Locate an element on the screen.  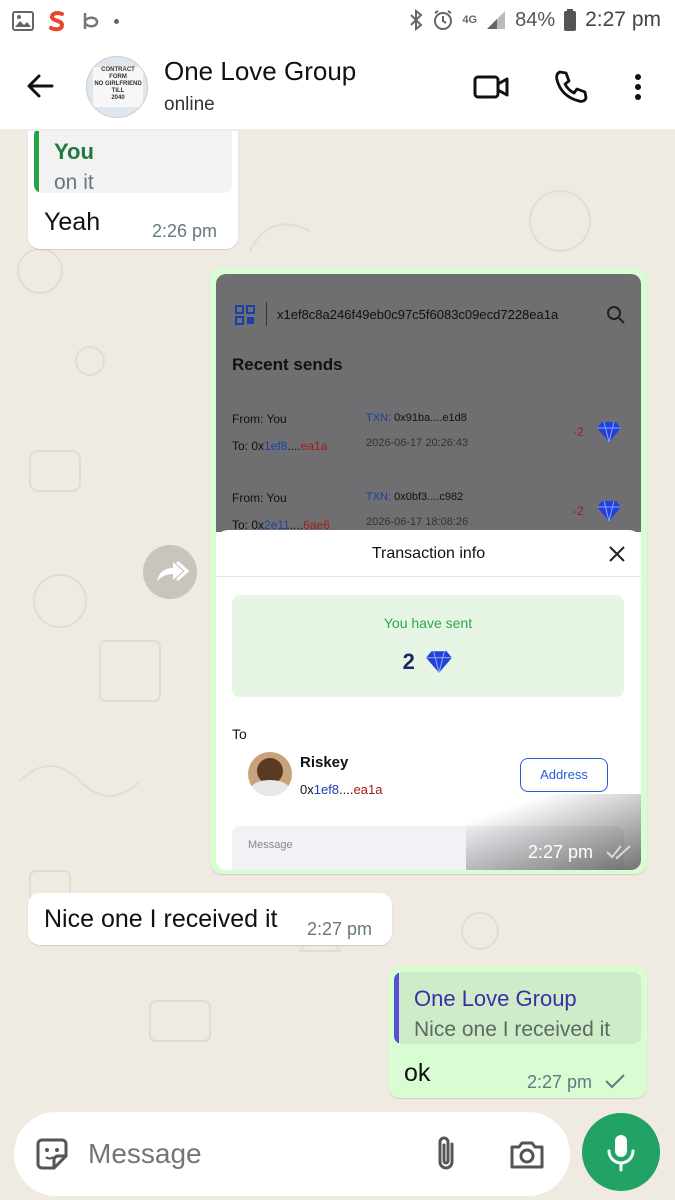
message-input is located at coordinates (253, 1154).